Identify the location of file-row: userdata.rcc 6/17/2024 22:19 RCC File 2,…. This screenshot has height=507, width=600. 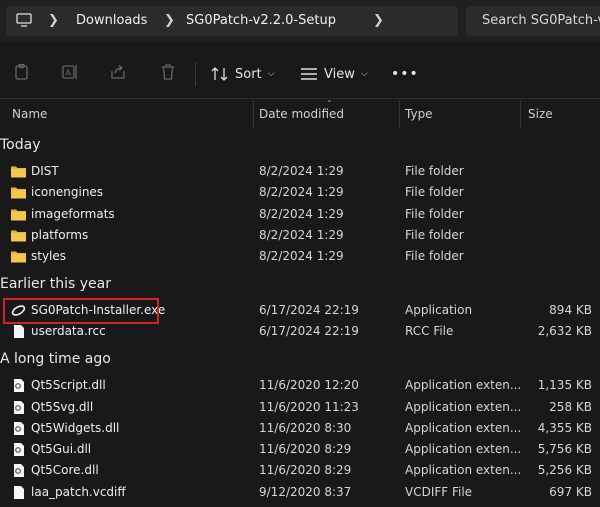
(300, 331).